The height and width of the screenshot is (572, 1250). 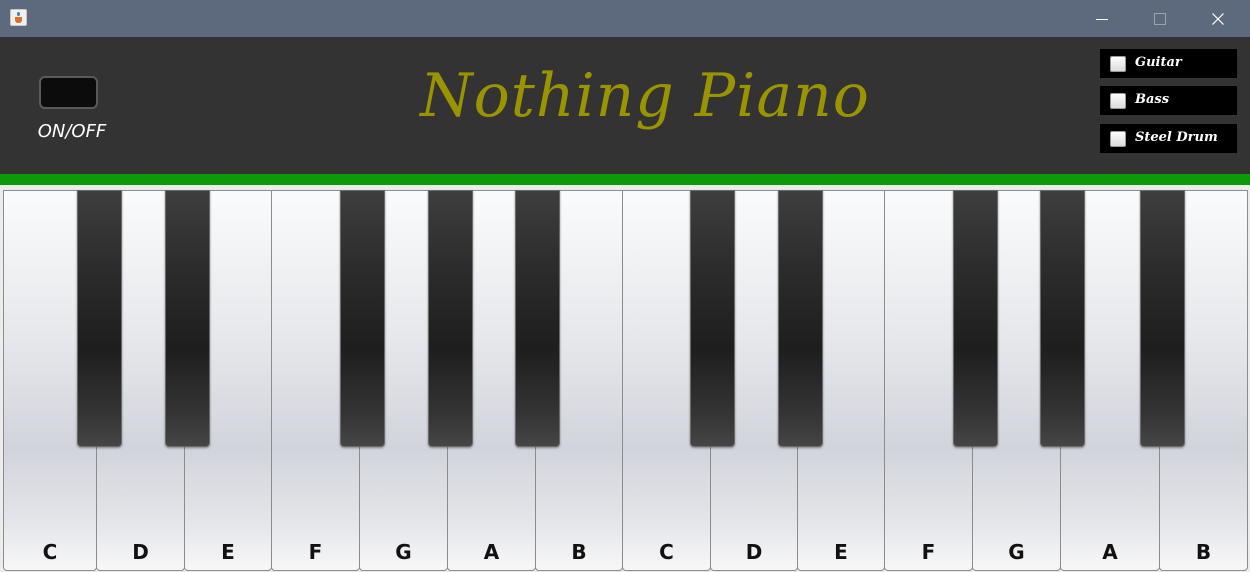 What do you see at coordinates (625, 18) in the screenshot?
I see `title-bar` at bounding box center [625, 18].